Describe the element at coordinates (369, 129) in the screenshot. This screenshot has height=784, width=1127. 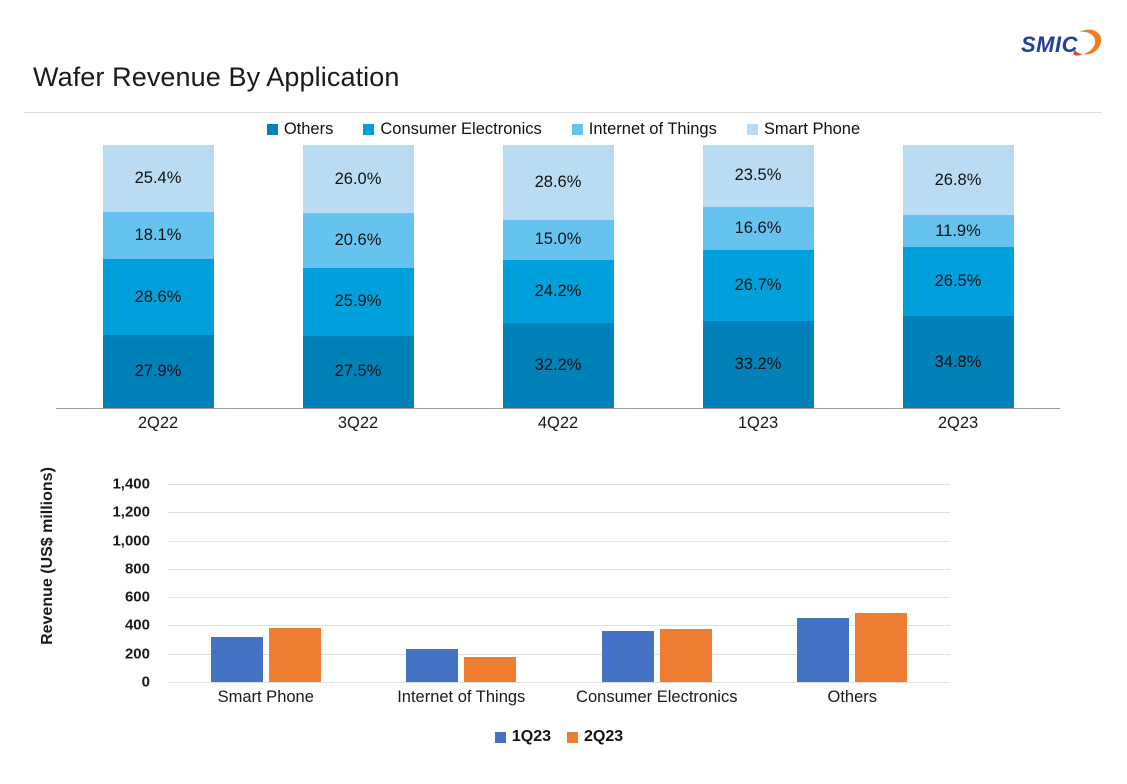
I see `legend-swatch-consumer-electronics` at that location.